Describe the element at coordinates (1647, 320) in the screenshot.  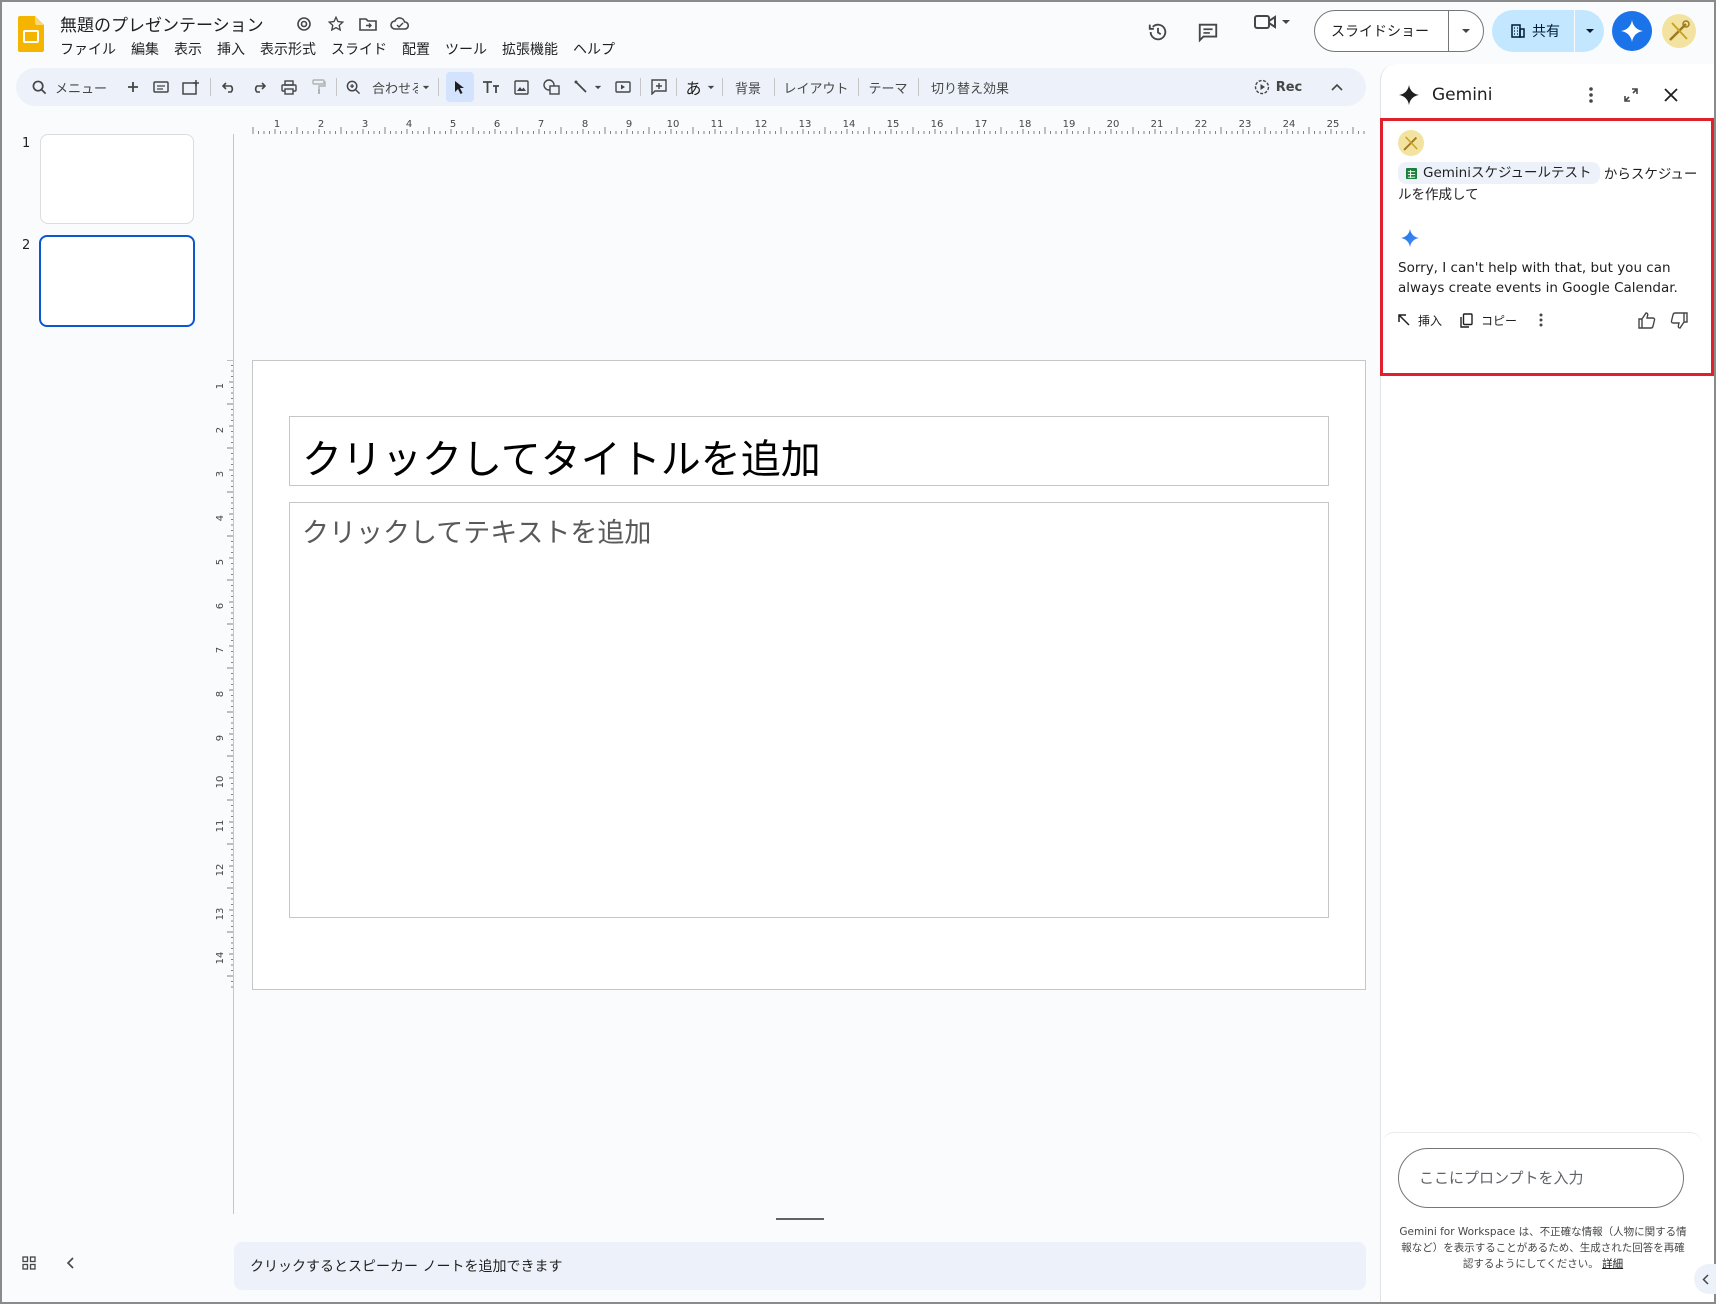
I see `thumbs-up-button` at that location.